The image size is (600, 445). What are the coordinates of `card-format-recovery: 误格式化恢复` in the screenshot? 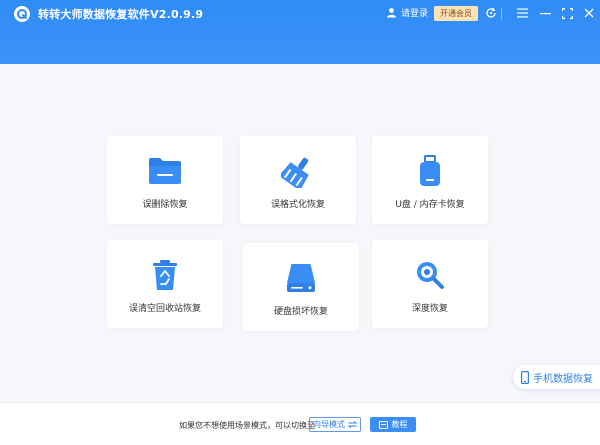 It's located at (298, 180).